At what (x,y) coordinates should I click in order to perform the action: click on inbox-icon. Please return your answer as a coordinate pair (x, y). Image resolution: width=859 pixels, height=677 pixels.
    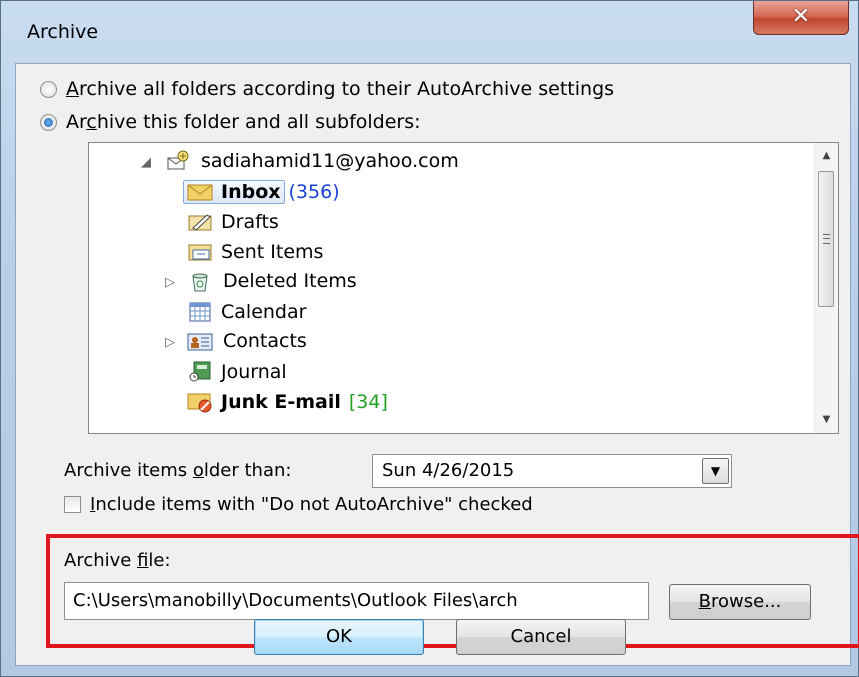
    Looking at the image, I should click on (200, 192).